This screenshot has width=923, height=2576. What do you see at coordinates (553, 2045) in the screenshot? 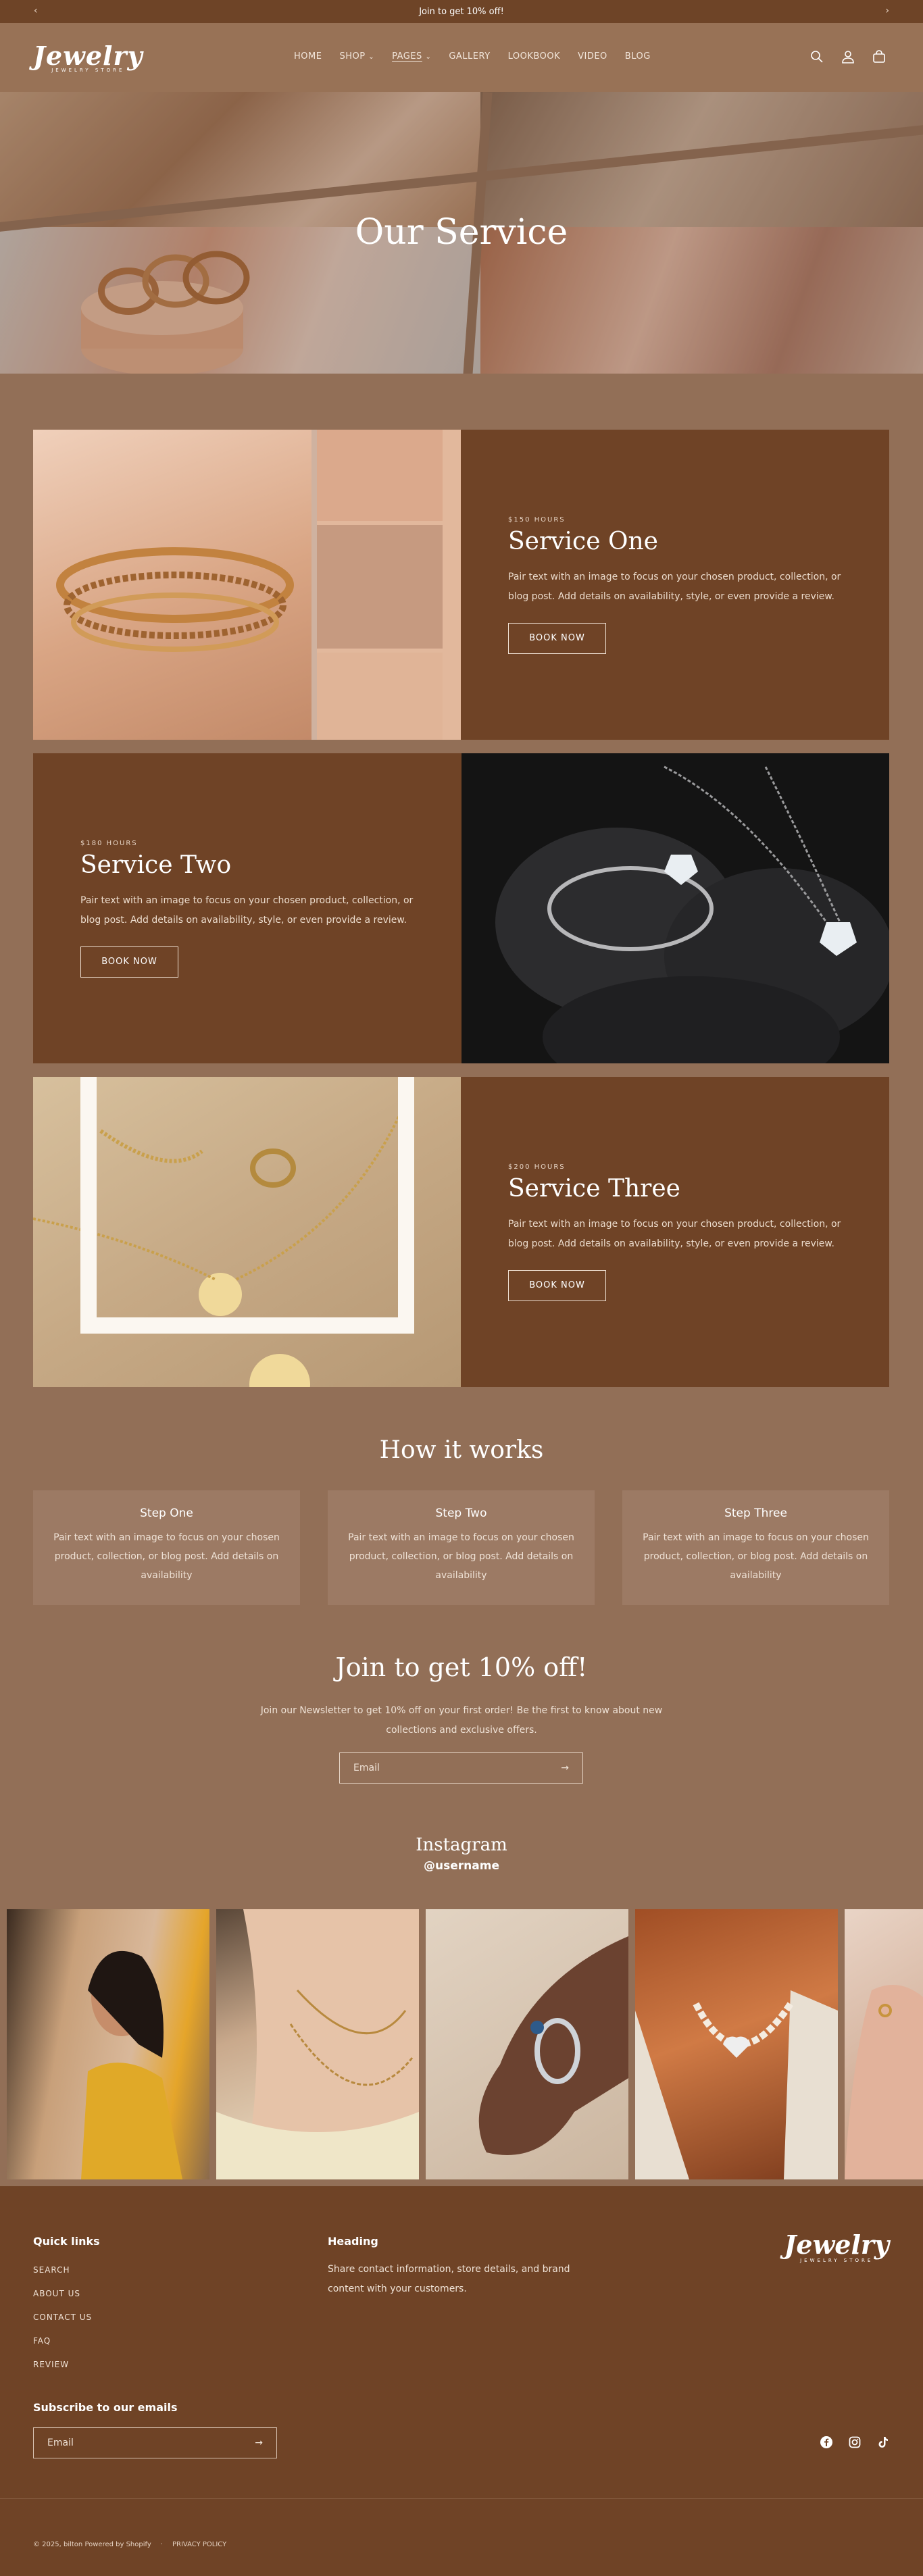
I see `bracelet-wrist-illustration` at bounding box center [553, 2045].